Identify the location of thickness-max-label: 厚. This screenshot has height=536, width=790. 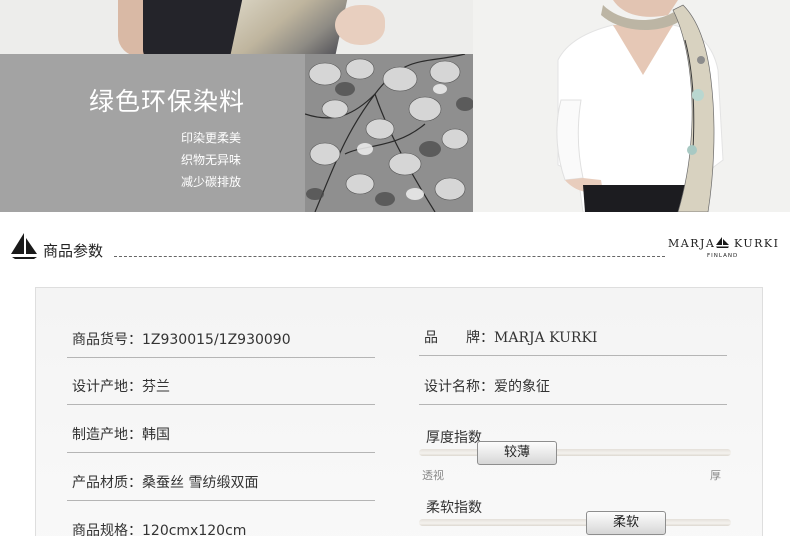
(715, 475).